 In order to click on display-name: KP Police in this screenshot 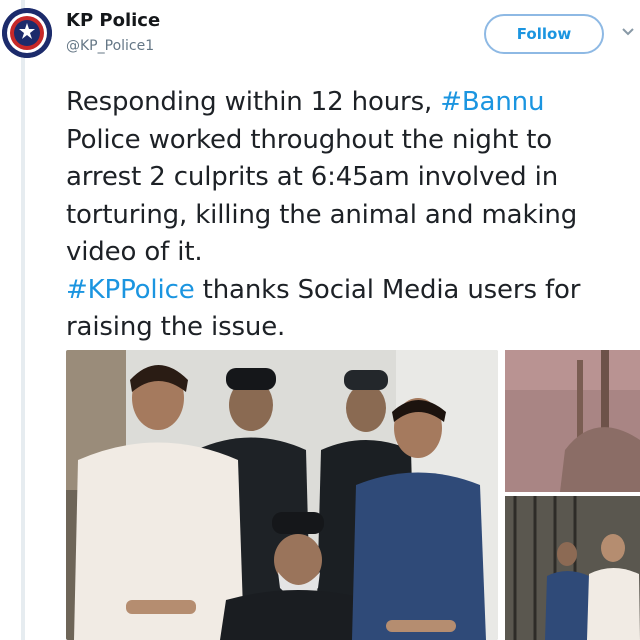, I will do `click(113, 20)`.